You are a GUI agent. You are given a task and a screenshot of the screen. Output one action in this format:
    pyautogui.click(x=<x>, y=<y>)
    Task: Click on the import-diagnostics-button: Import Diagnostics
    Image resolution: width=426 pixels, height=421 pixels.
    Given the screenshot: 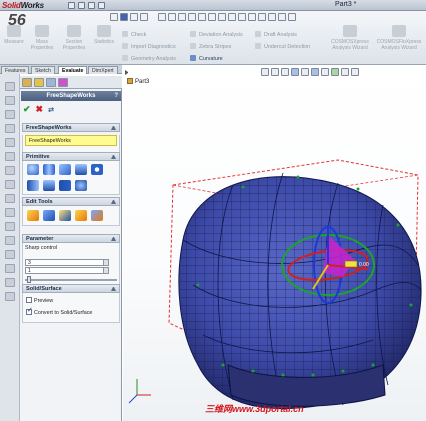 What is the action you would take?
    pyautogui.click(x=149, y=46)
    